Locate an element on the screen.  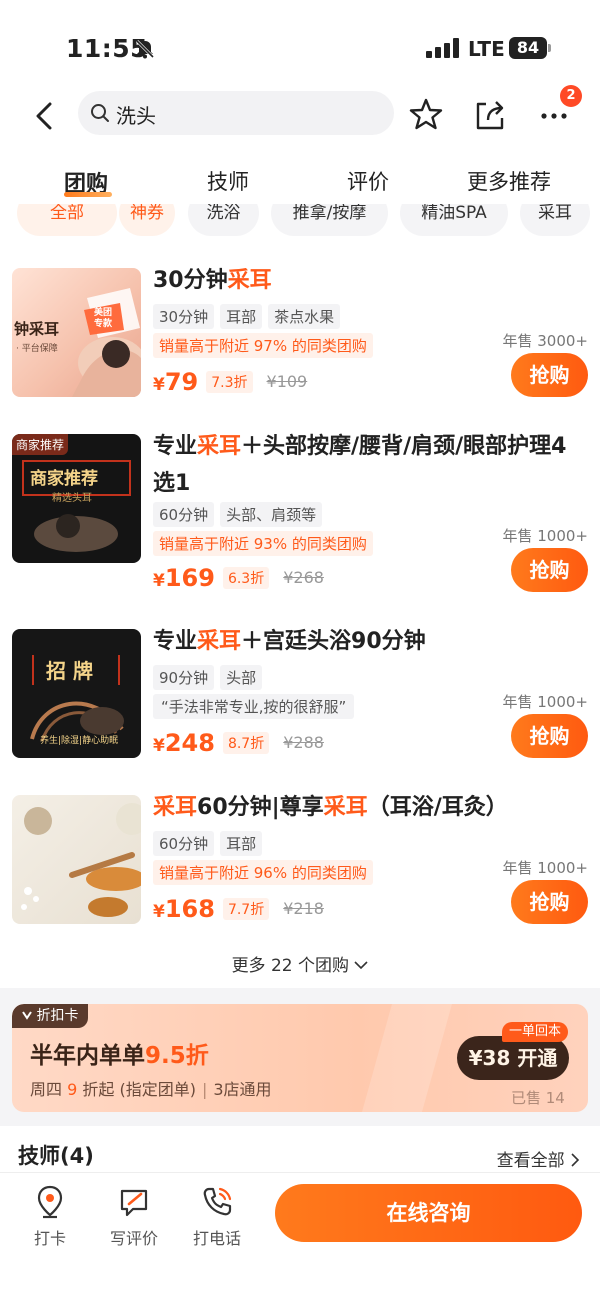
thumb-subtitle: 养生|除湿|静心助眠 is located at coordinates (79, 741).